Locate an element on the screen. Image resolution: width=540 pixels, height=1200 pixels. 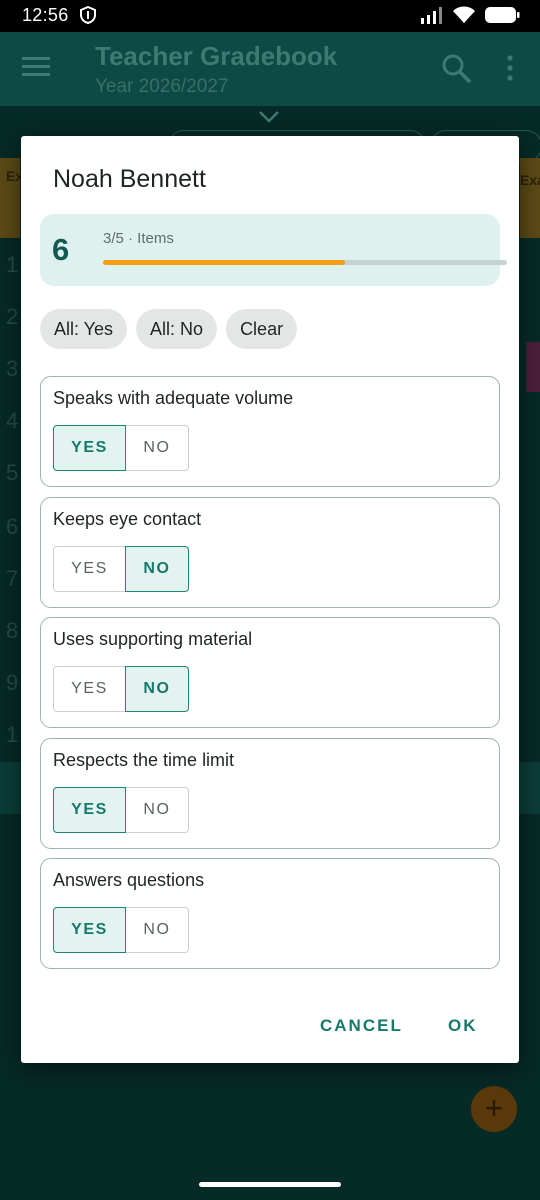
chevron-down-icon is located at coordinates (269, 117).